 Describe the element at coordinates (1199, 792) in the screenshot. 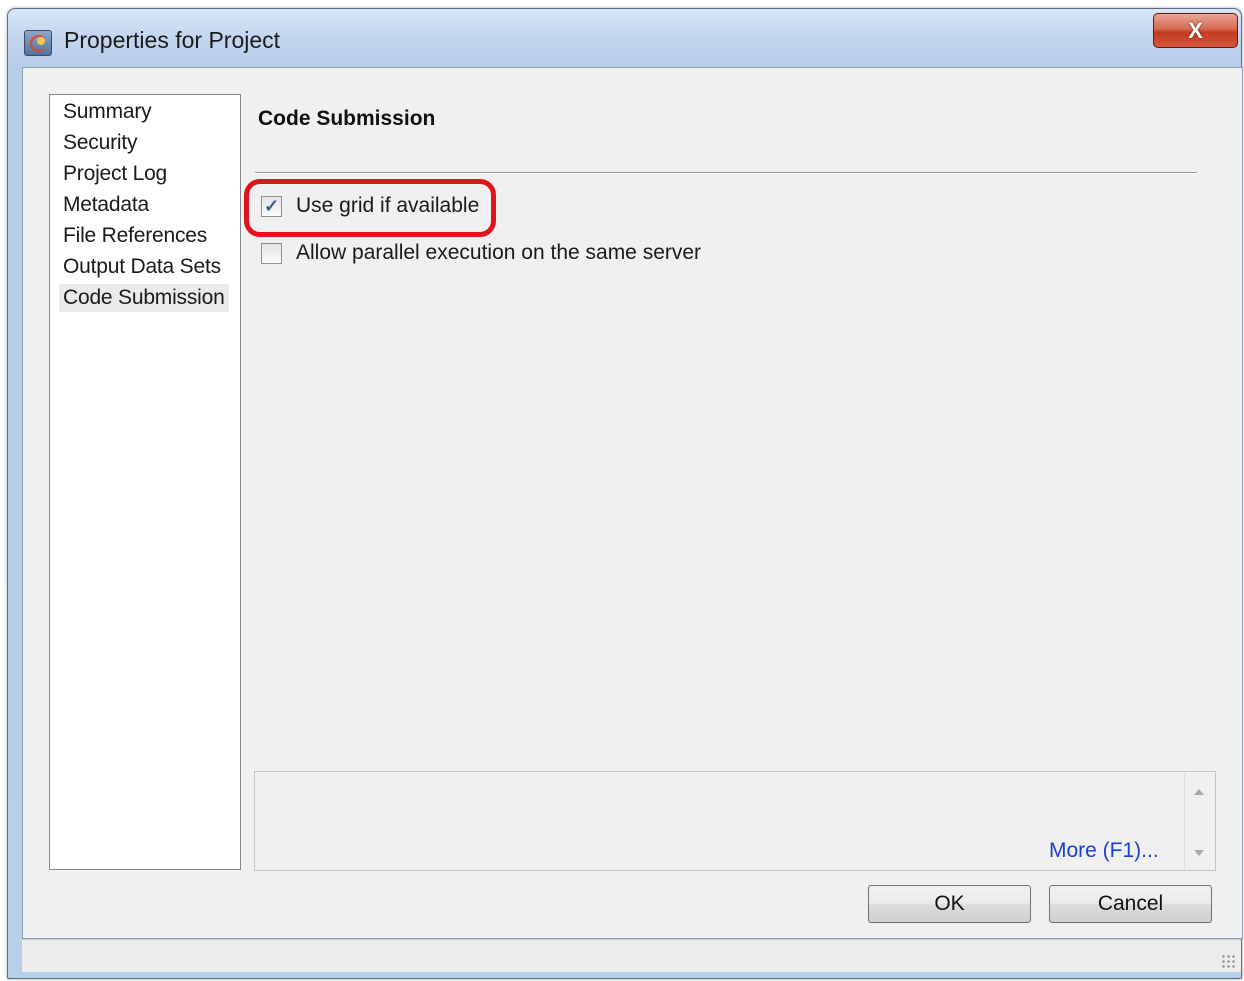

I see `scroll-up-arrow-icon` at that location.